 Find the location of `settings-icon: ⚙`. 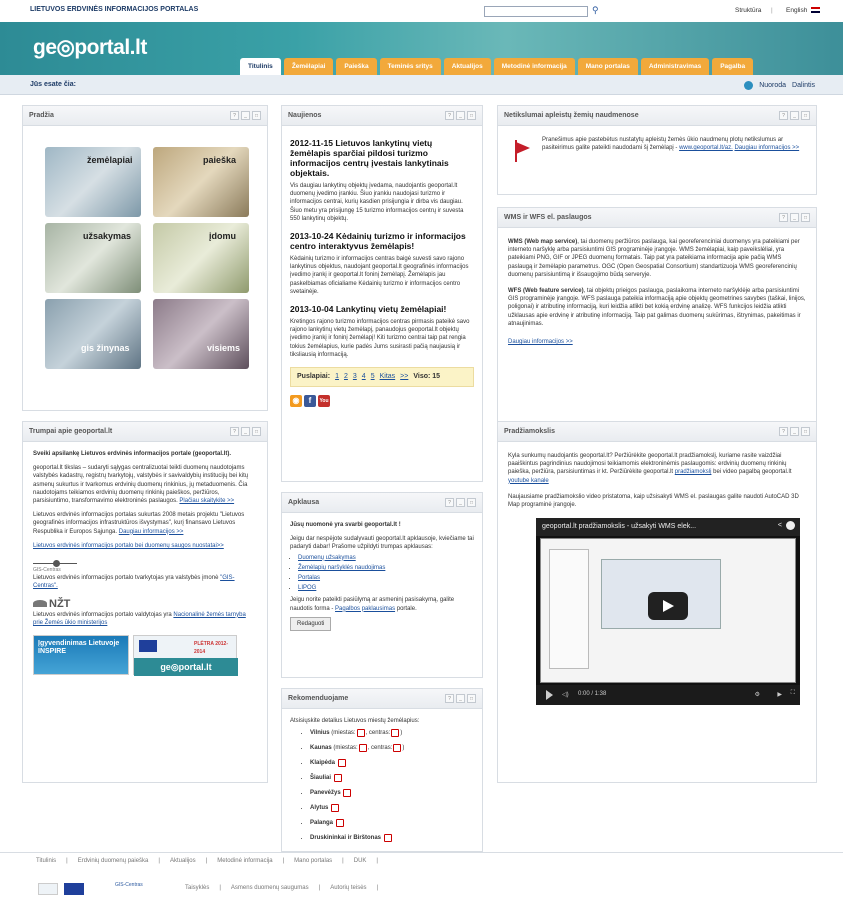

settings-icon: ⚙ is located at coordinates (757, 694).